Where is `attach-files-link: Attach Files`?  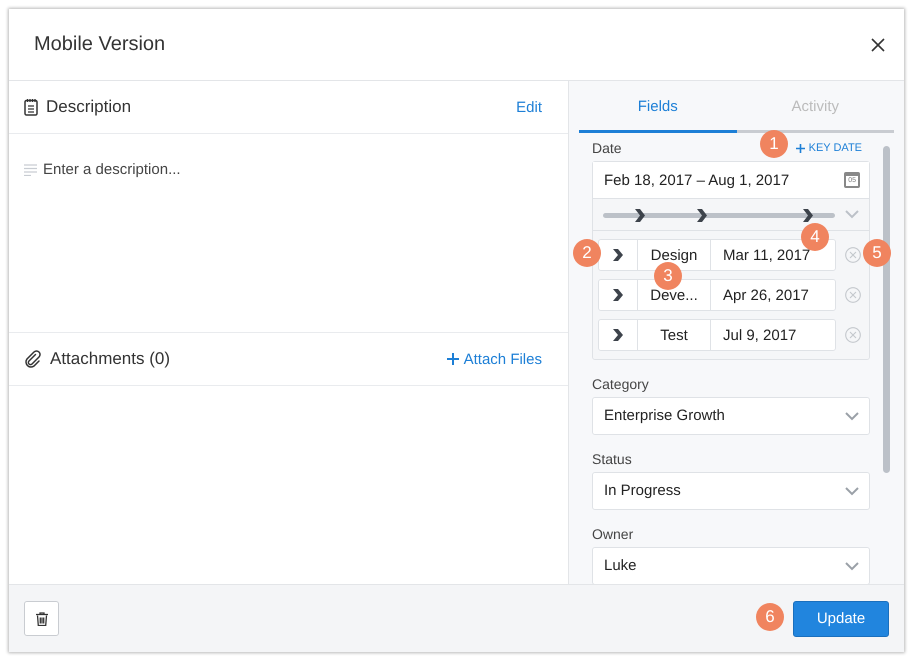 attach-files-link: Attach Files is located at coordinates (494, 359).